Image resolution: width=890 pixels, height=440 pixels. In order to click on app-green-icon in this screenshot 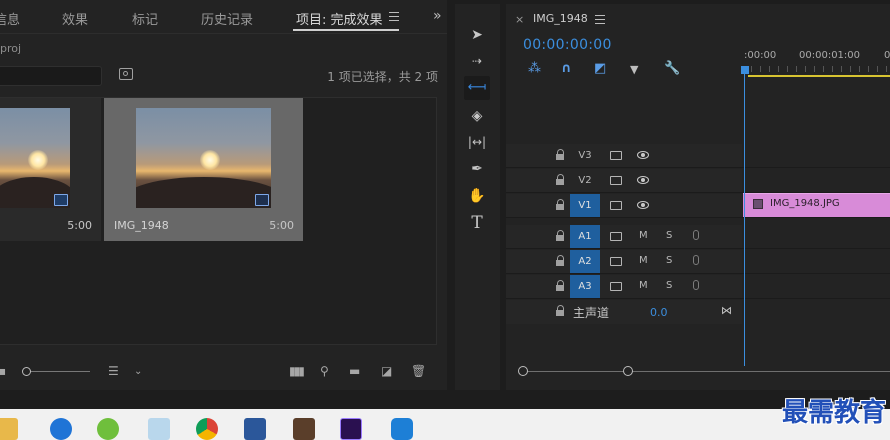, I will do `click(108, 429)`.